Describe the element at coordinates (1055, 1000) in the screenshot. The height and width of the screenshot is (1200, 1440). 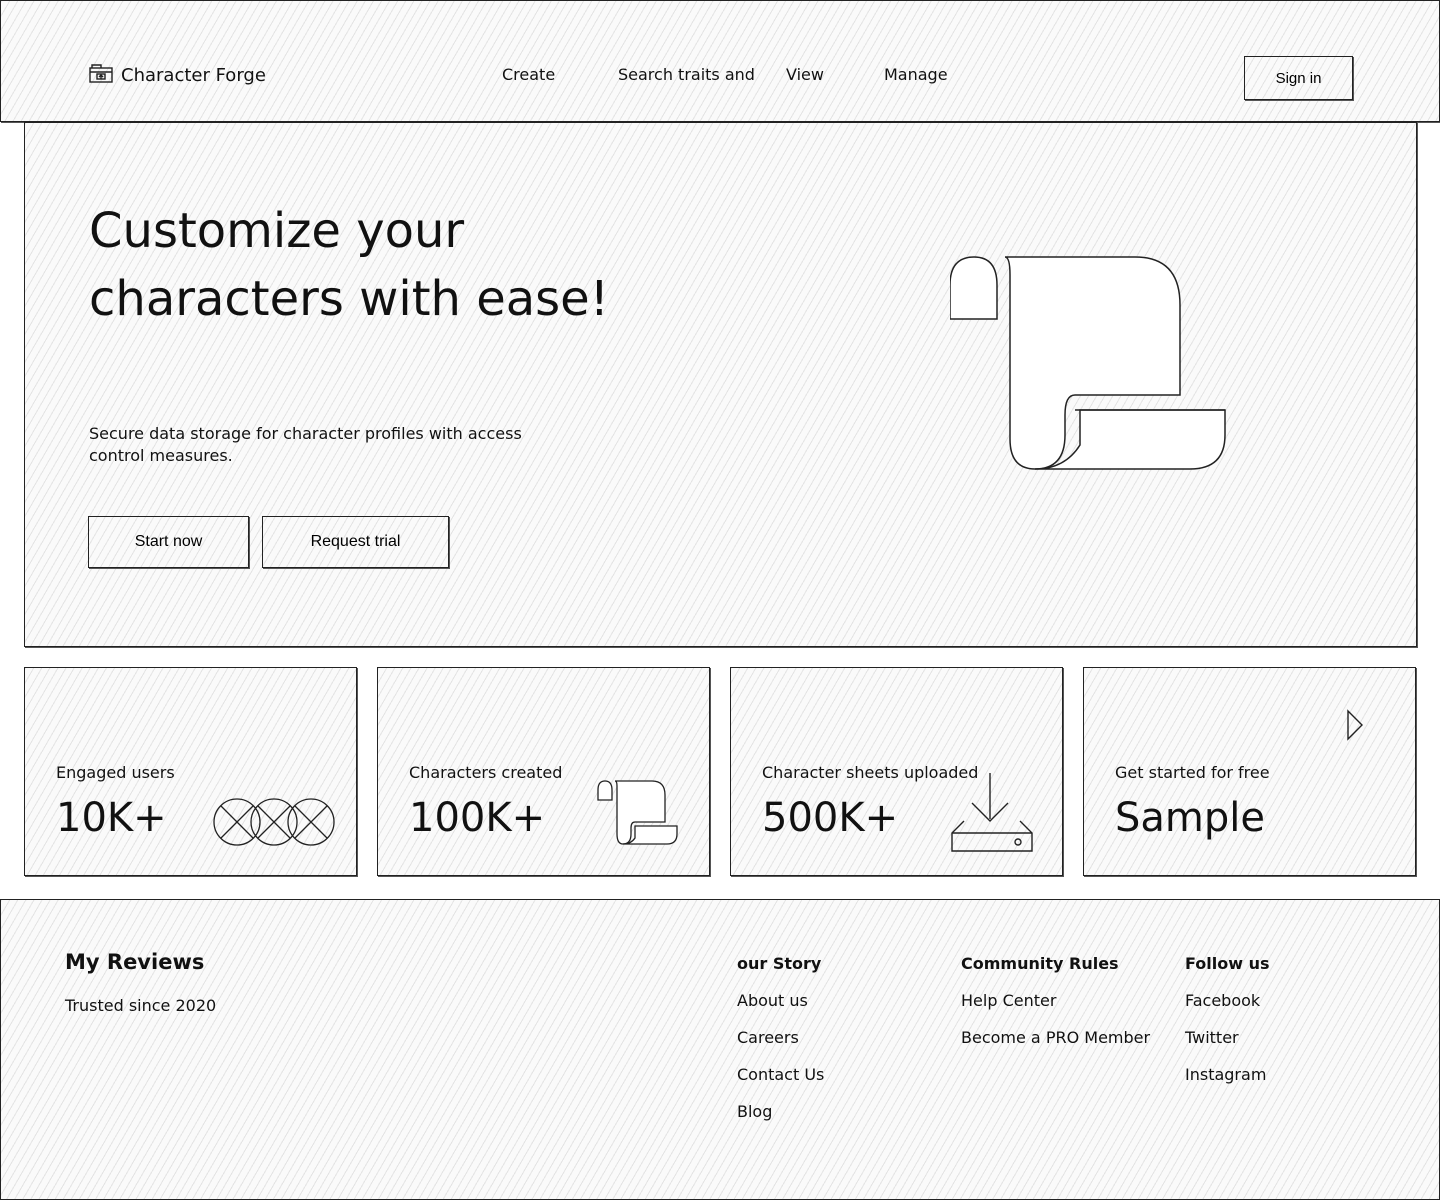
I see `footer-link-help: Help Center` at that location.